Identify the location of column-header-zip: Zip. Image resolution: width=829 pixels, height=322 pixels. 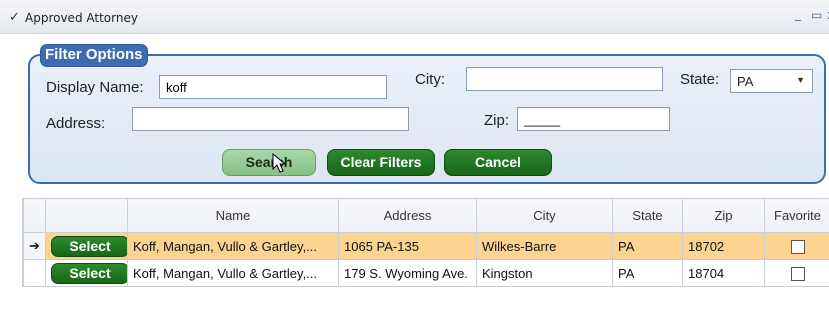
(723, 215).